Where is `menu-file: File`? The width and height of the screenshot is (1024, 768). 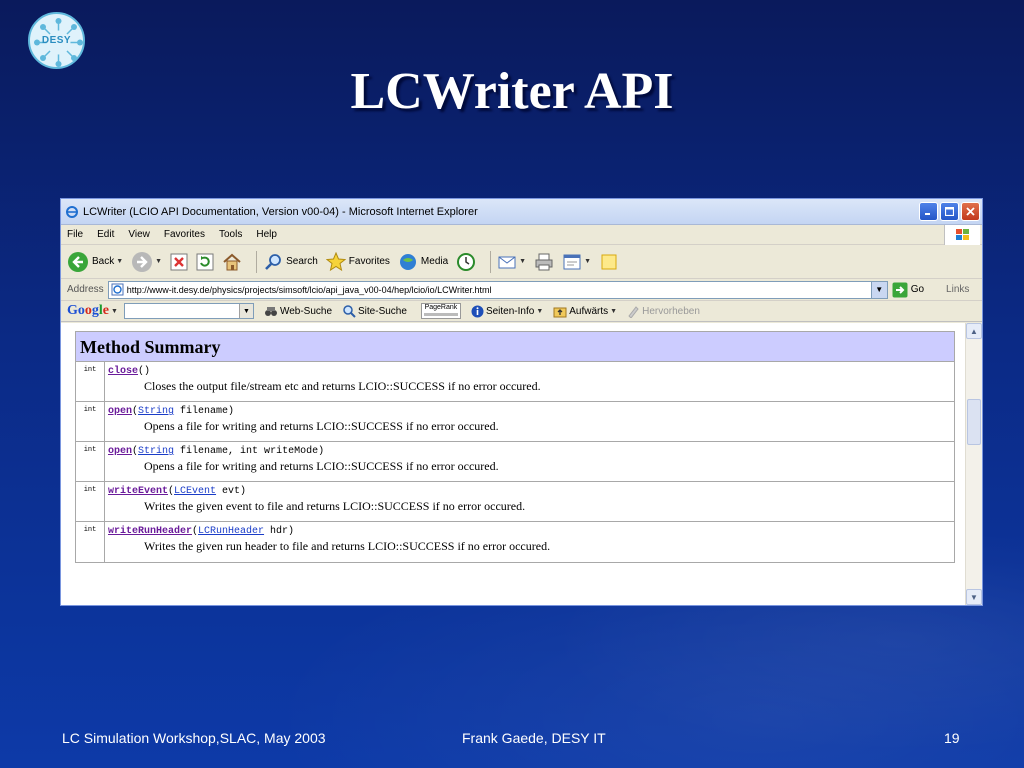 menu-file: File is located at coordinates (75, 234).